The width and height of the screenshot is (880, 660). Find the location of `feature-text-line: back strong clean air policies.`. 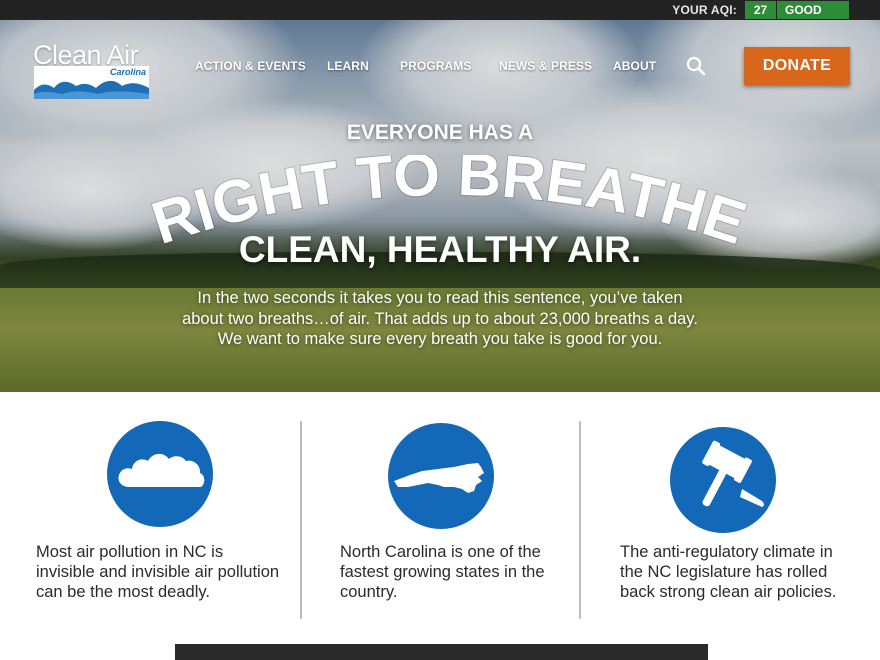

feature-text-line: back strong clean air policies. is located at coordinates (728, 592).